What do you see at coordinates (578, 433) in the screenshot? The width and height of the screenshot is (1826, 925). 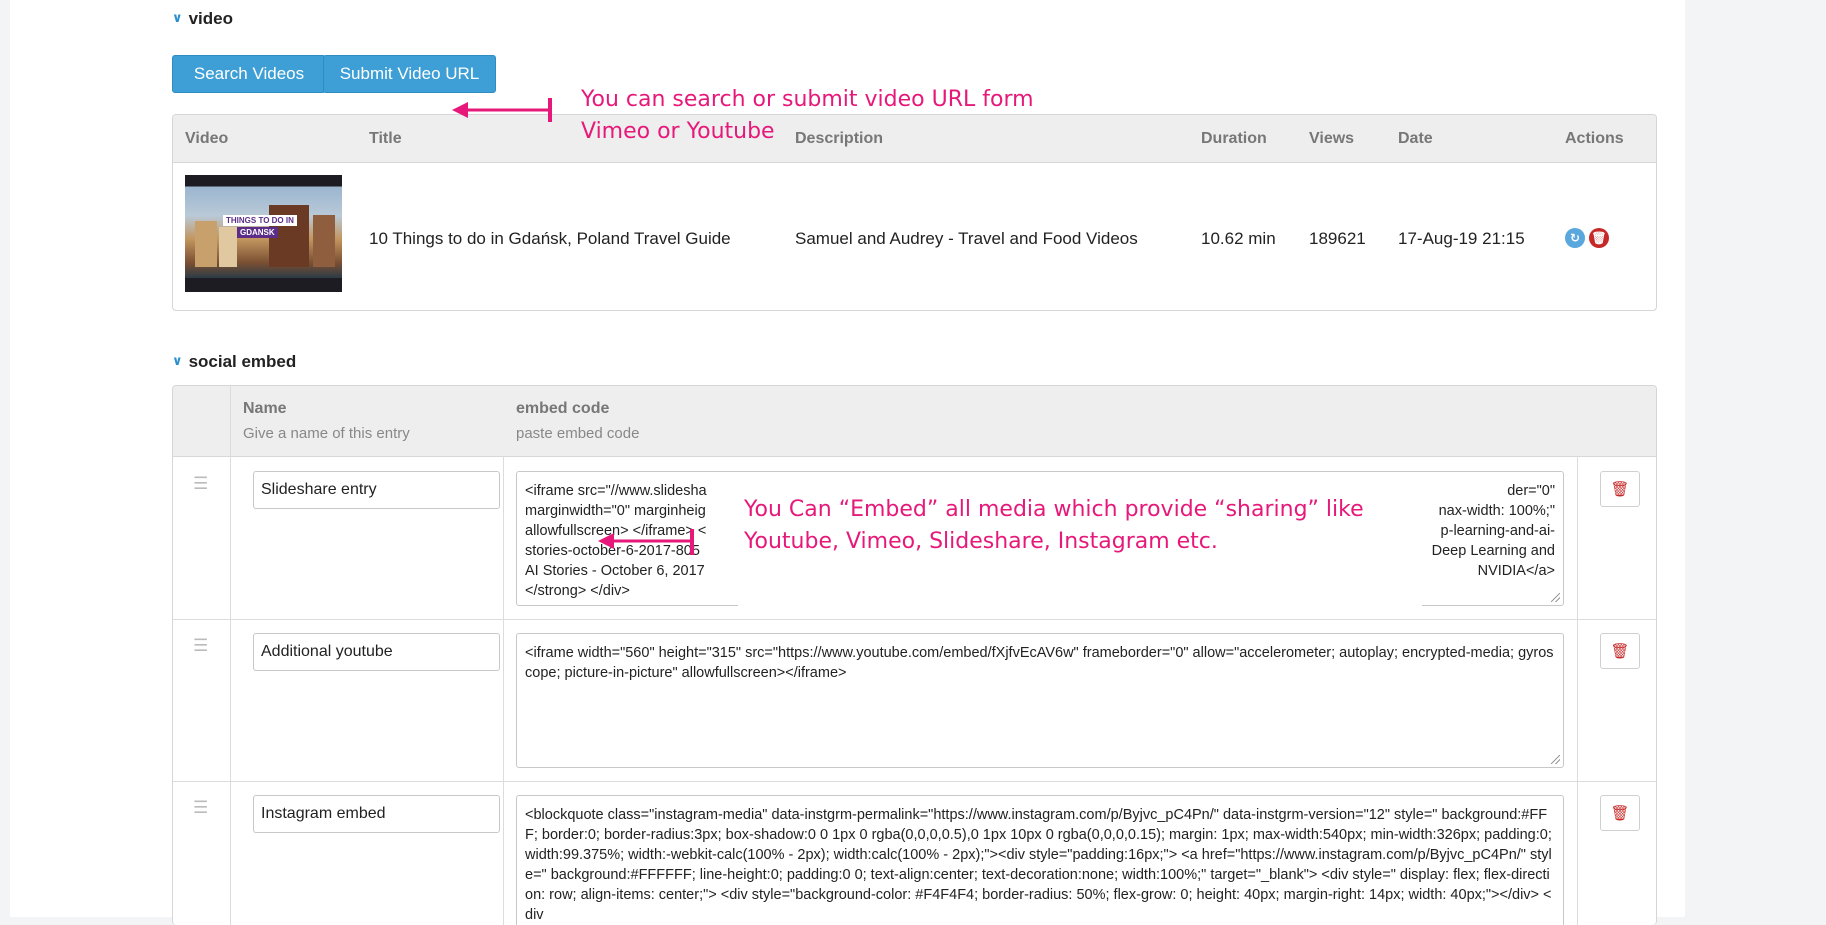 I see `col-embed-hint: paste embed code` at bounding box center [578, 433].